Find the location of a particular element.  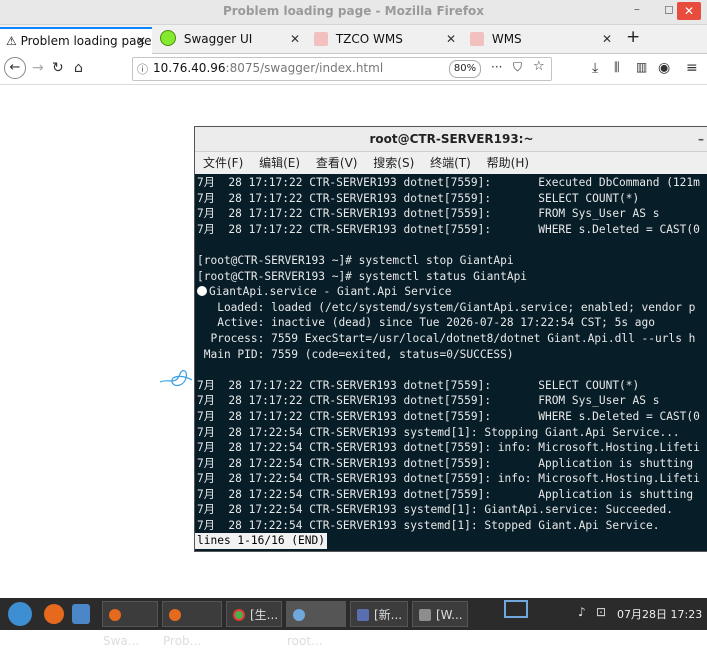

menu-edit: 编辑(E) is located at coordinates (279, 163).